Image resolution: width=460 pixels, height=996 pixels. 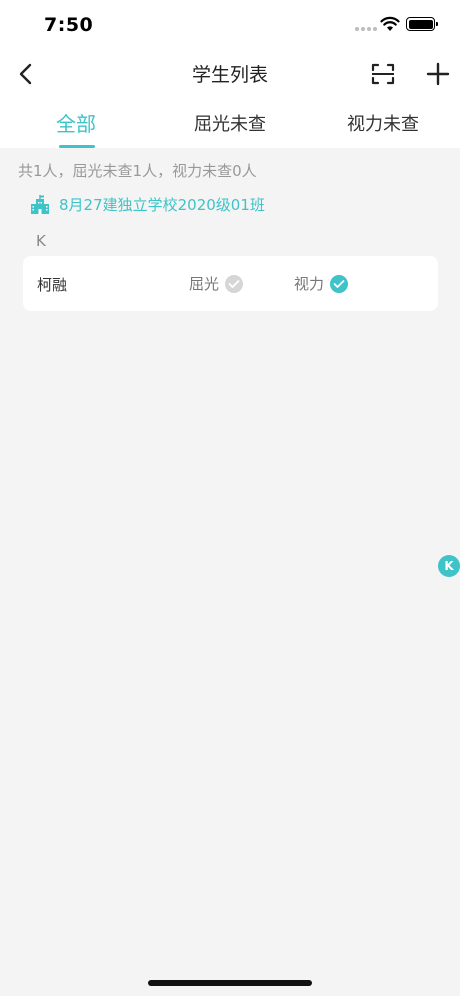 What do you see at coordinates (77, 146) in the screenshot?
I see `tab-active-indicator` at bounding box center [77, 146].